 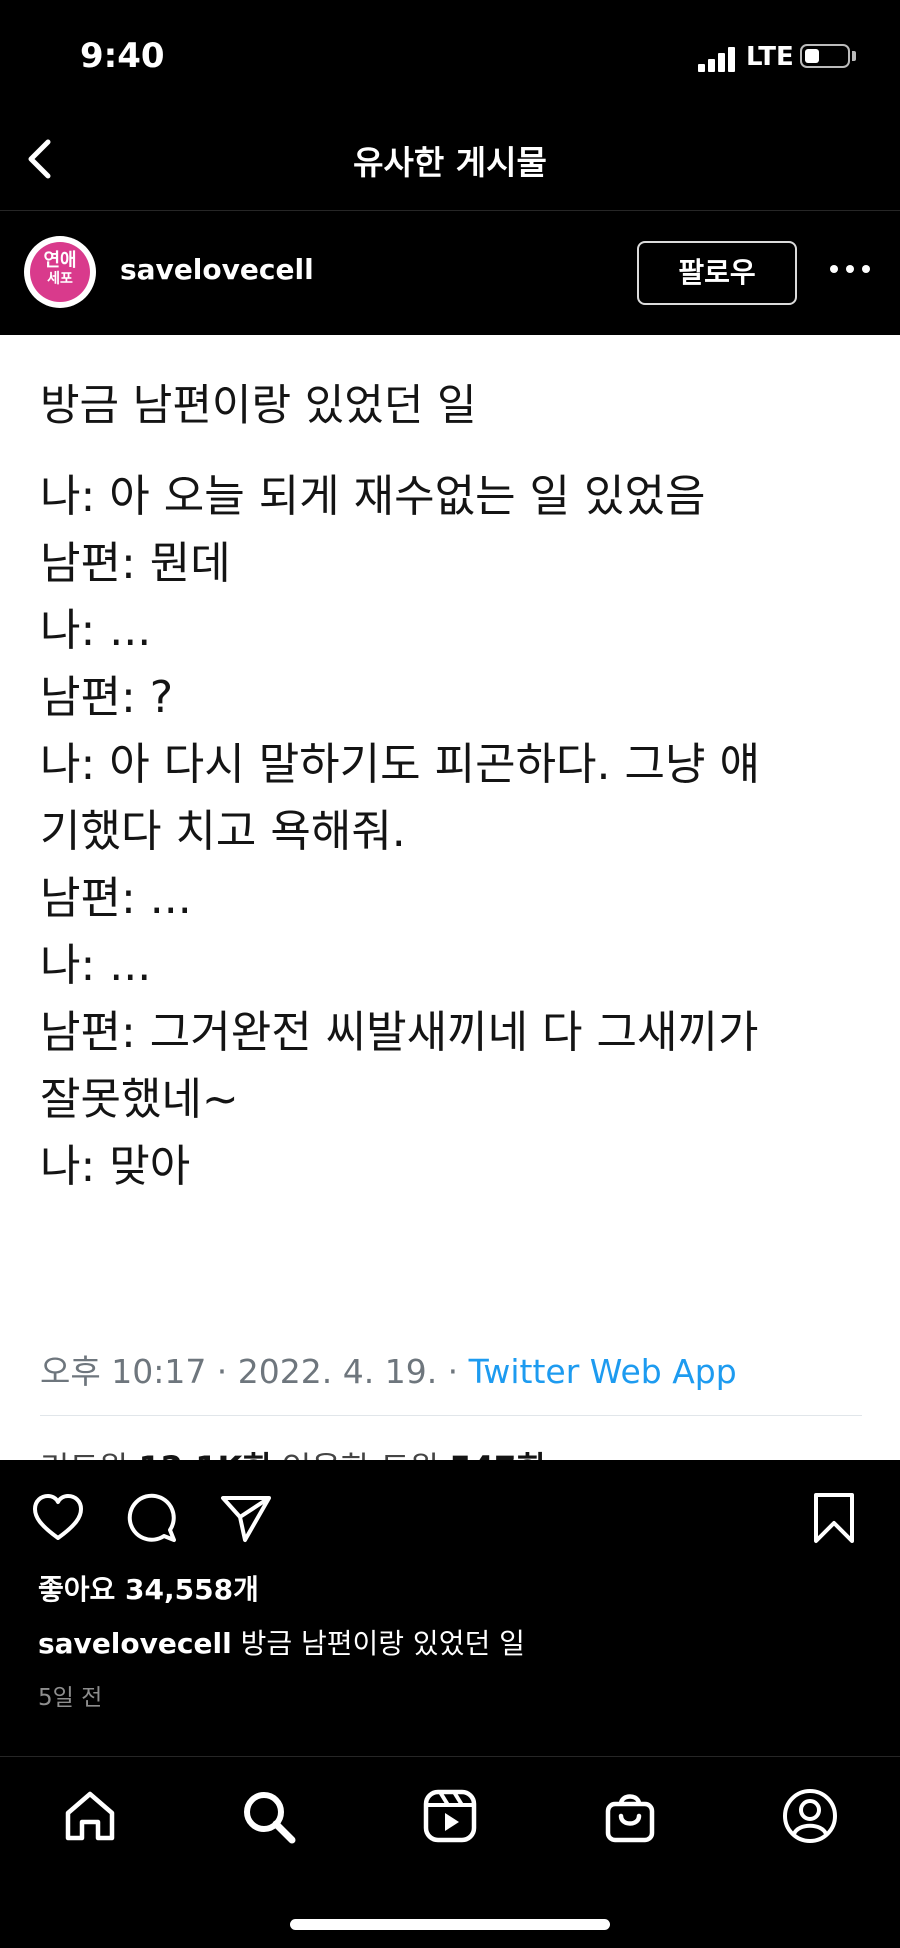 I want to click on send-icon, so click(x=246, y=1519).